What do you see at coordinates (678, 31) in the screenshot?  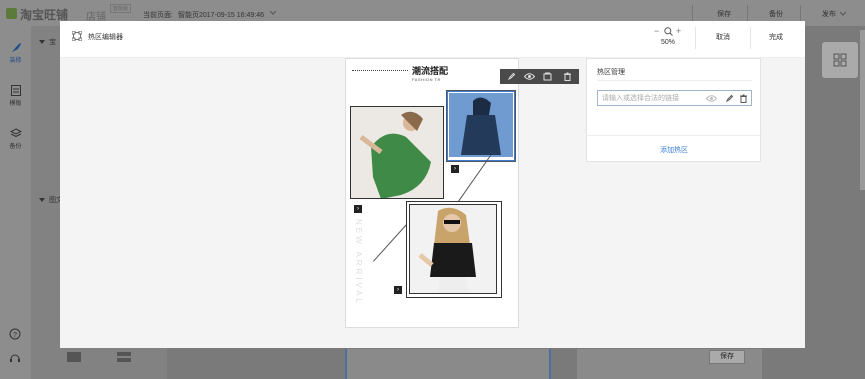 I see `zoom-in-button: +` at bounding box center [678, 31].